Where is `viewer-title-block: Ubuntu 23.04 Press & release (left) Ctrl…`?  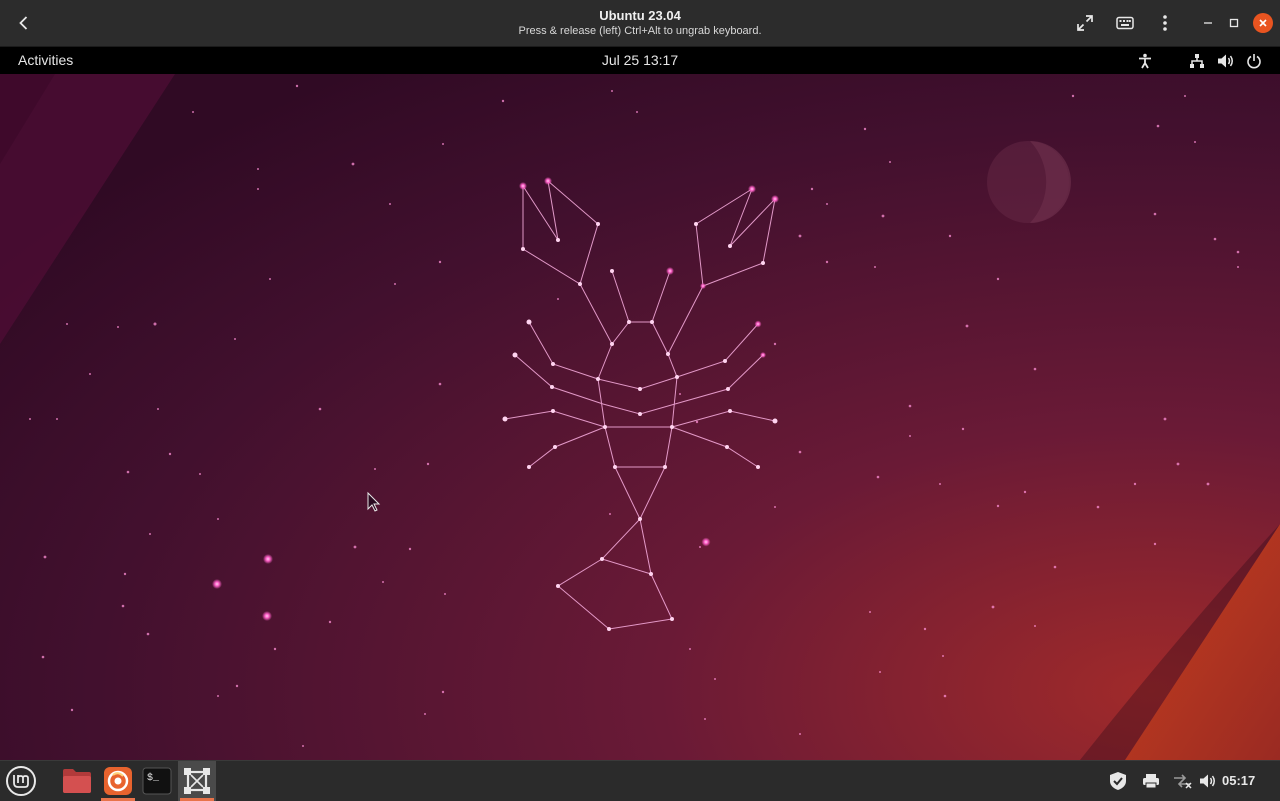
viewer-title-block: Ubuntu 23.04 Press & release (left) Ctrl… is located at coordinates (640, 23).